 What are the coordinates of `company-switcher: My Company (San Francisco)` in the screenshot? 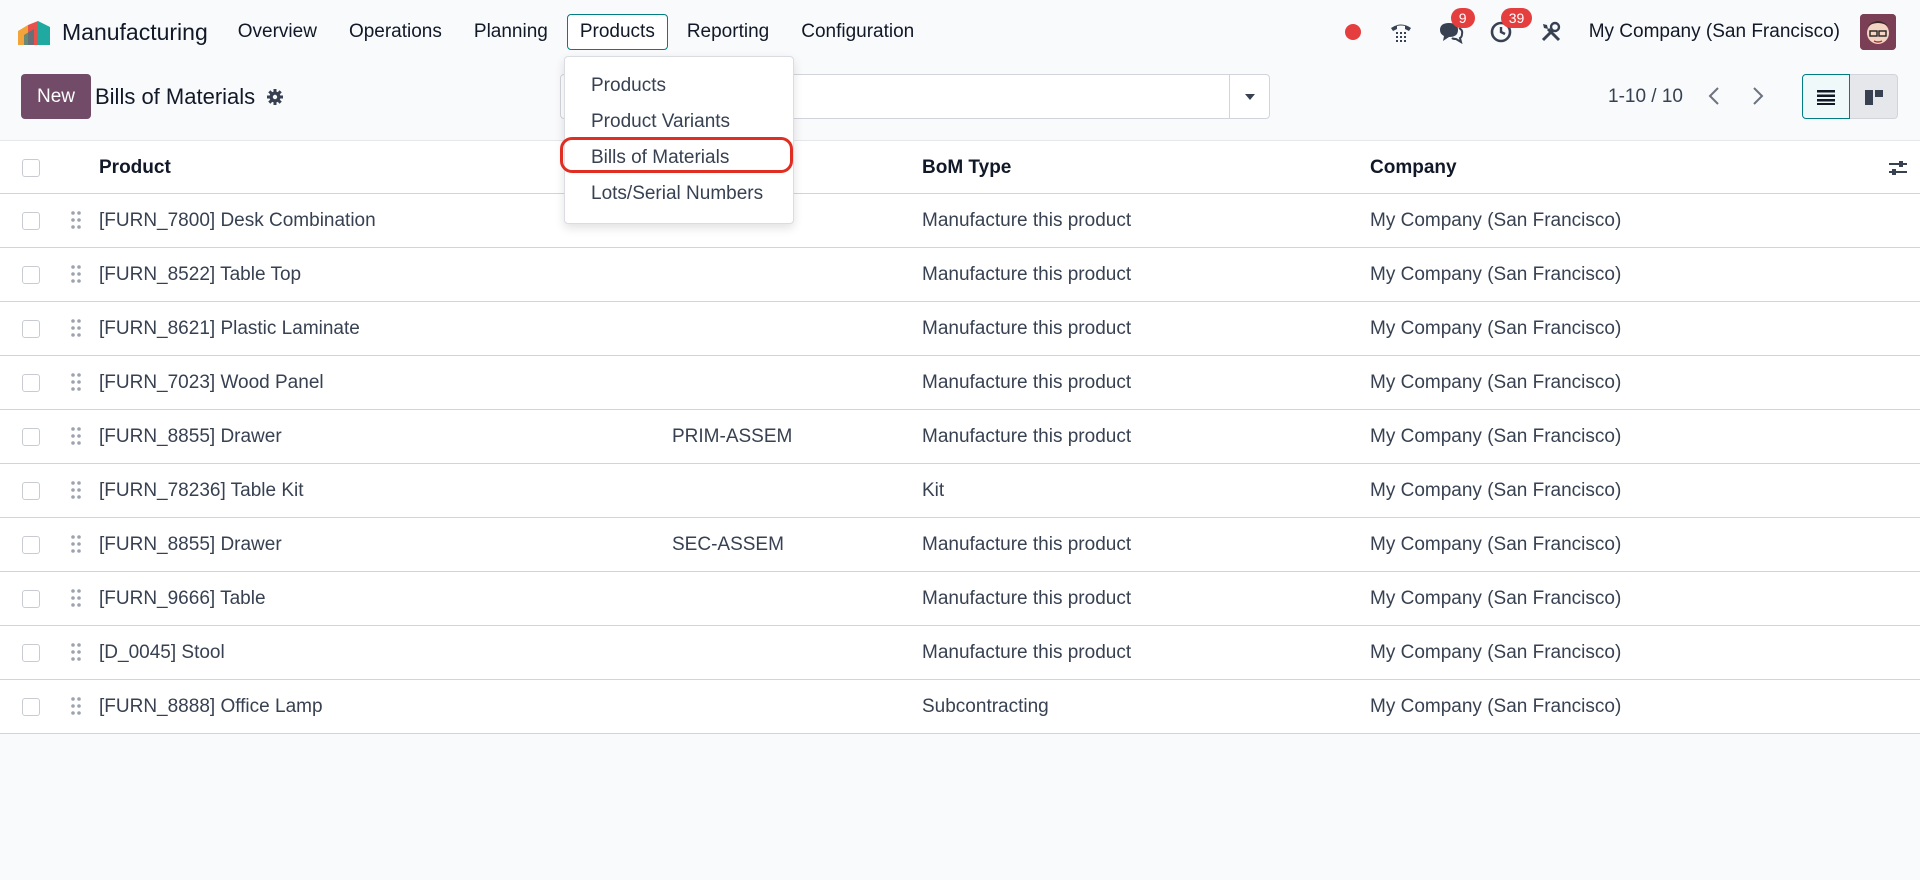 It's located at (1714, 32).